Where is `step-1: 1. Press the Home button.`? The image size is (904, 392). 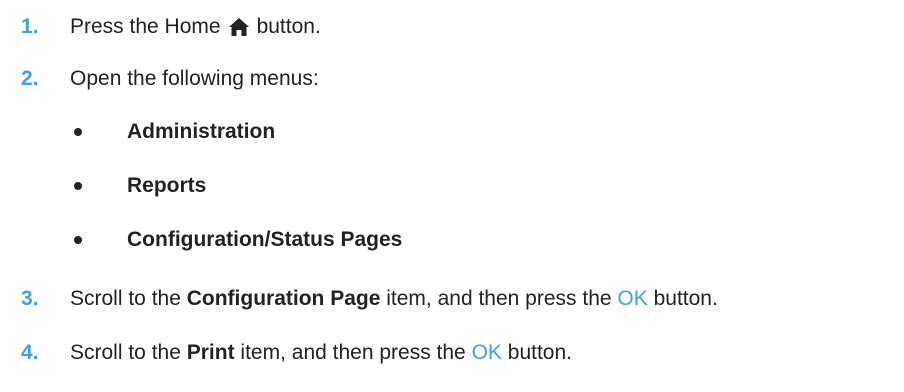
step-1: 1. Press the Home button. is located at coordinates (160, 27).